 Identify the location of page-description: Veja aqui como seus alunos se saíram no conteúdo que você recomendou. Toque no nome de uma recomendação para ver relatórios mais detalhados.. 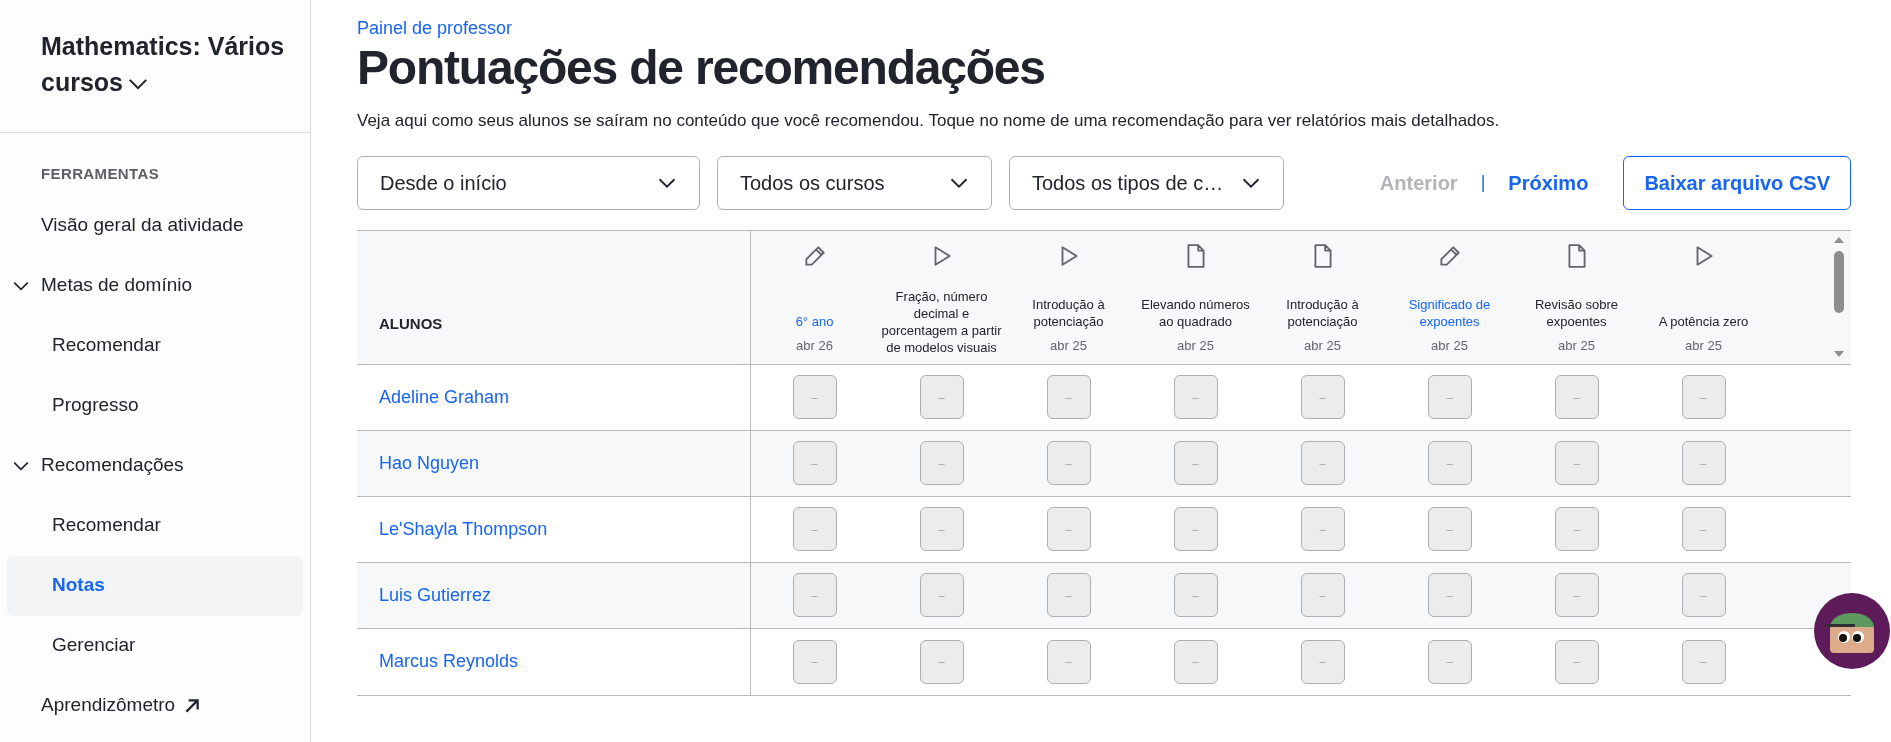
(929, 121).